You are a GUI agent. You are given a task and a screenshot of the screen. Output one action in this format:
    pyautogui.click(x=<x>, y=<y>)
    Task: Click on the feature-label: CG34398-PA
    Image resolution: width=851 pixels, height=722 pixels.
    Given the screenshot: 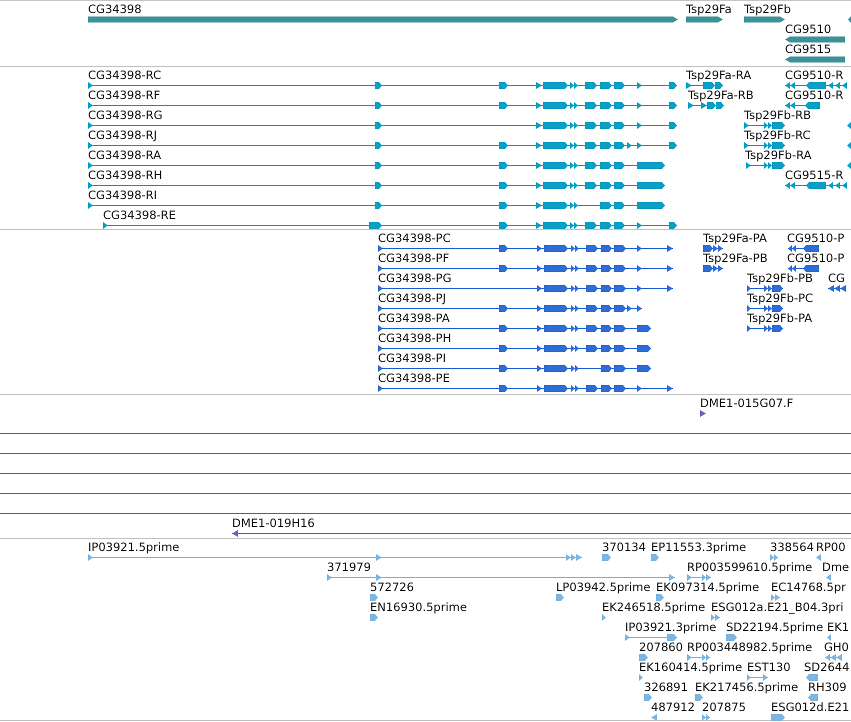 What is the action you would take?
    pyautogui.click(x=414, y=318)
    